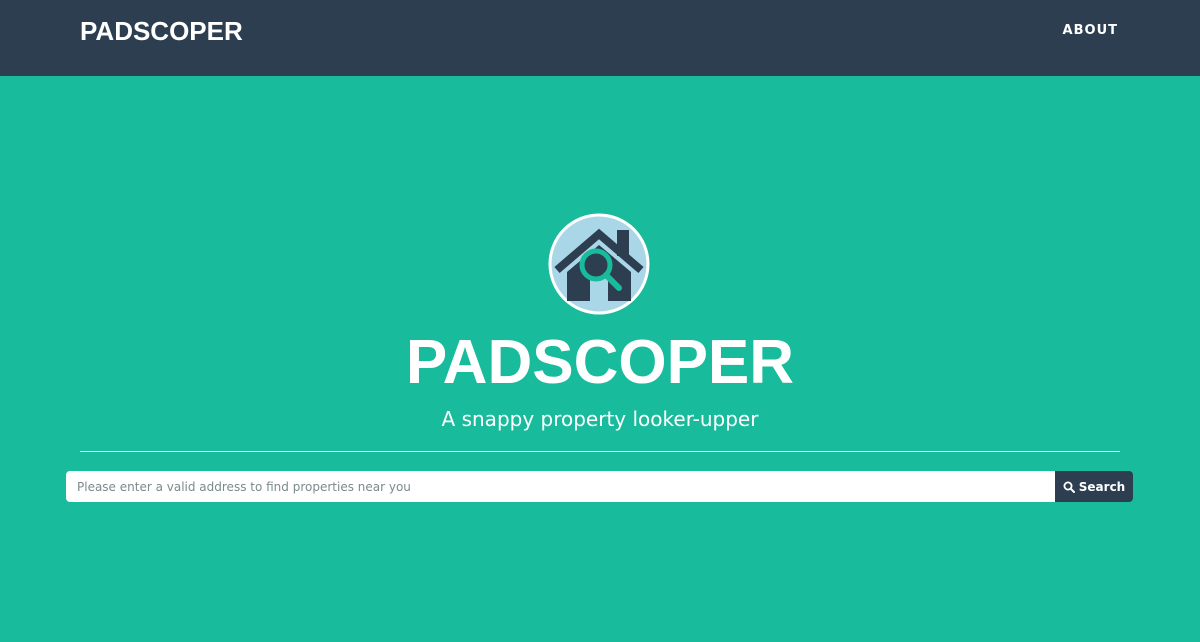 Image resolution: width=1200 pixels, height=642 pixels. What do you see at coordinates (1090, 31) in the screenshot?
I see `nav-about-link: ABOUT` at bounding box center [1090, 31].